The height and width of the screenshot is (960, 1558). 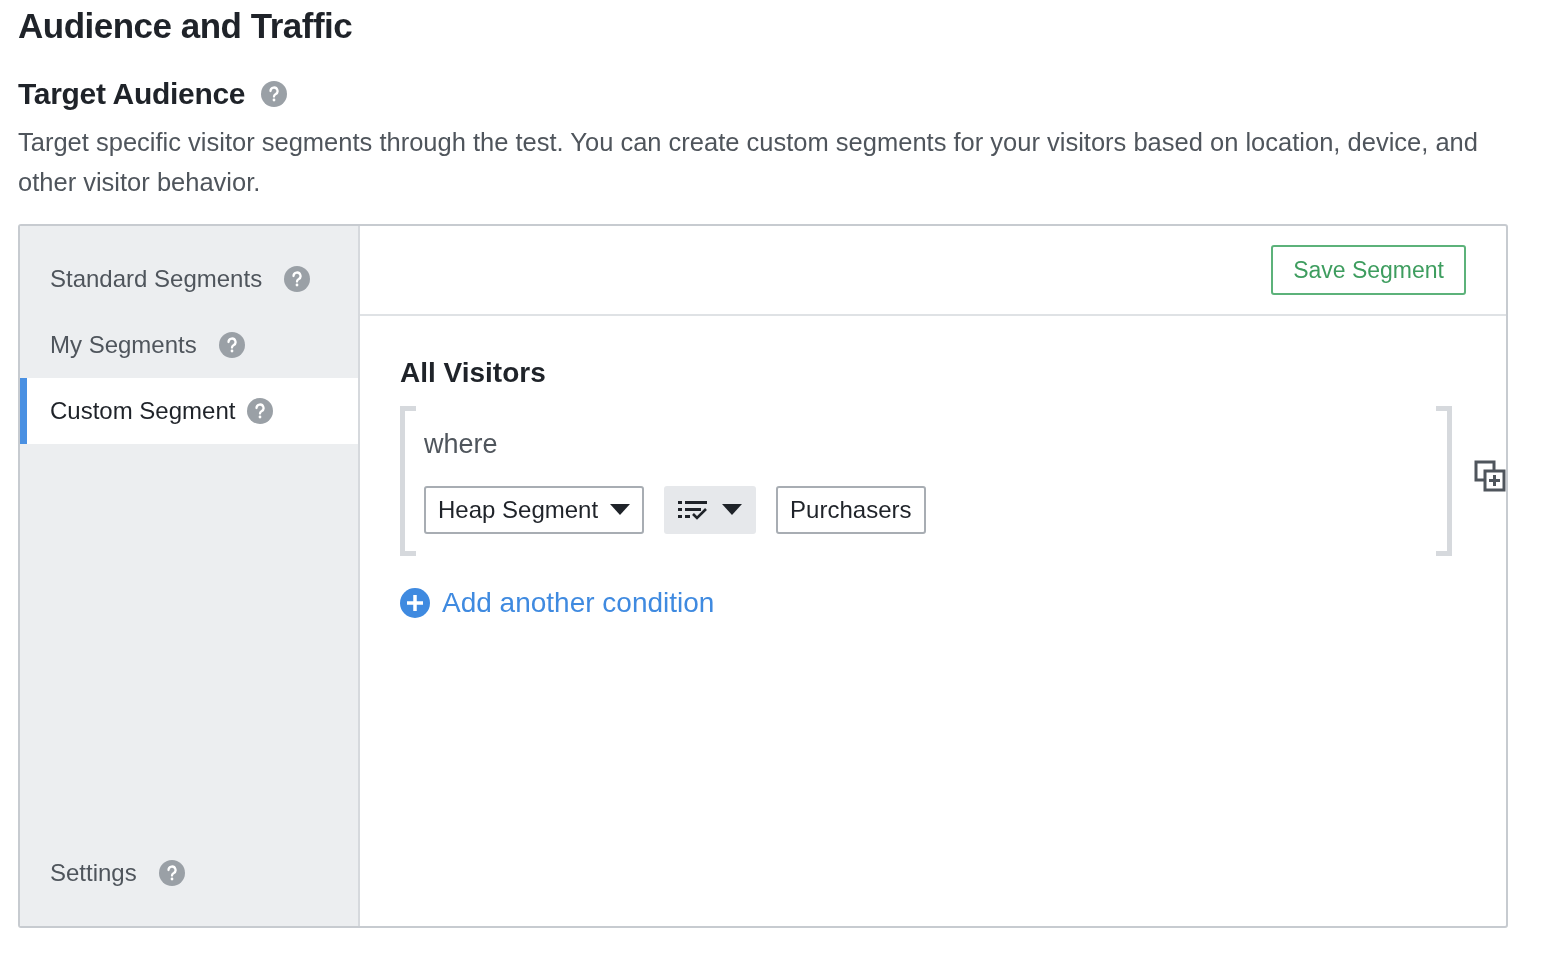 What do you see at coordinates (132, 94) in the screenshot?
I see `section-title: Target Audience` at bounding box center [132, 94].